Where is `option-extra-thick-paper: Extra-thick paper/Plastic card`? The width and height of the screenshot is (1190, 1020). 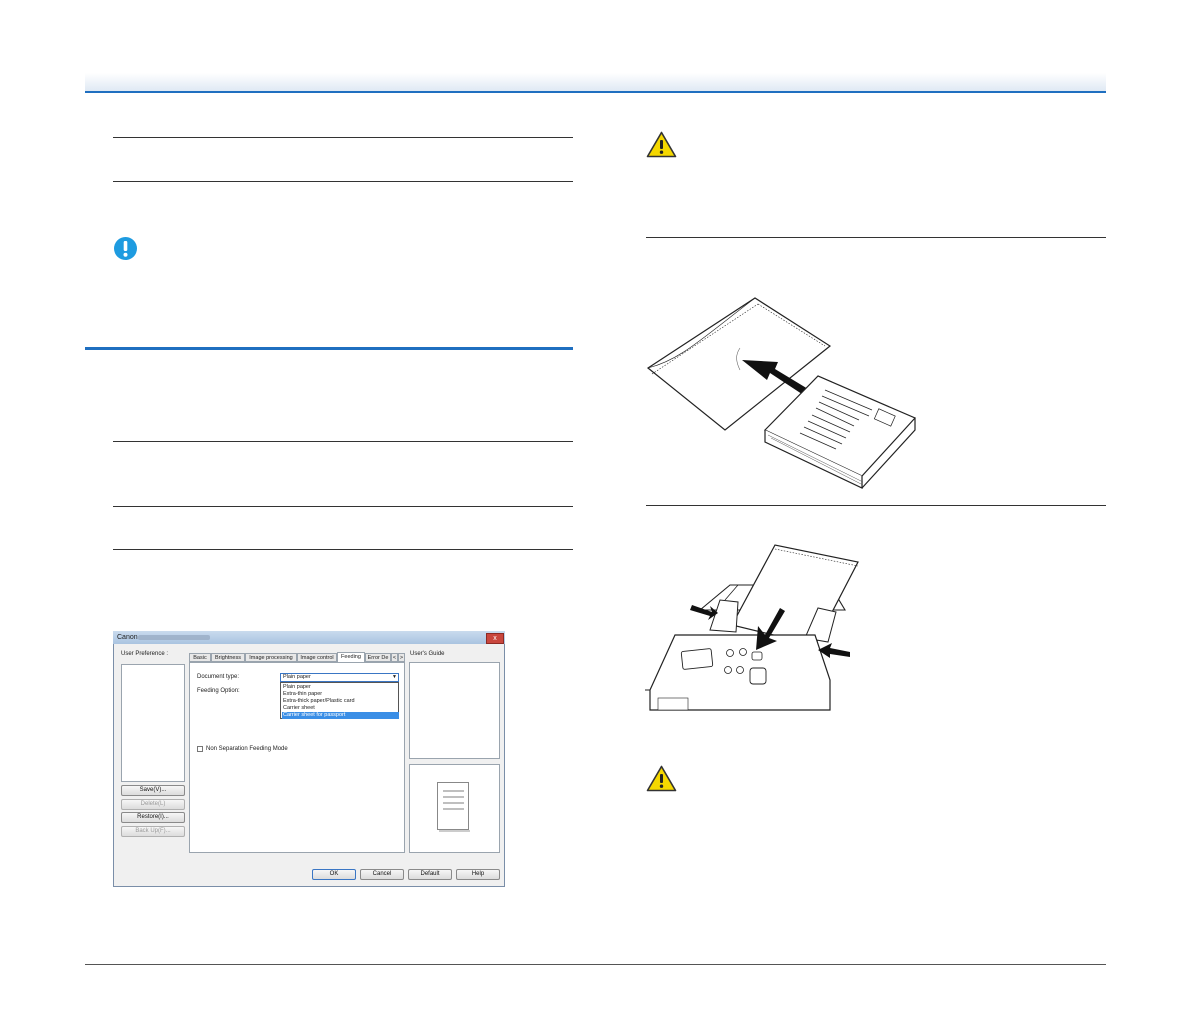 option-extra-thick-paper: Extra-thick paper/Plastic card is located at coordinates (340, 701).